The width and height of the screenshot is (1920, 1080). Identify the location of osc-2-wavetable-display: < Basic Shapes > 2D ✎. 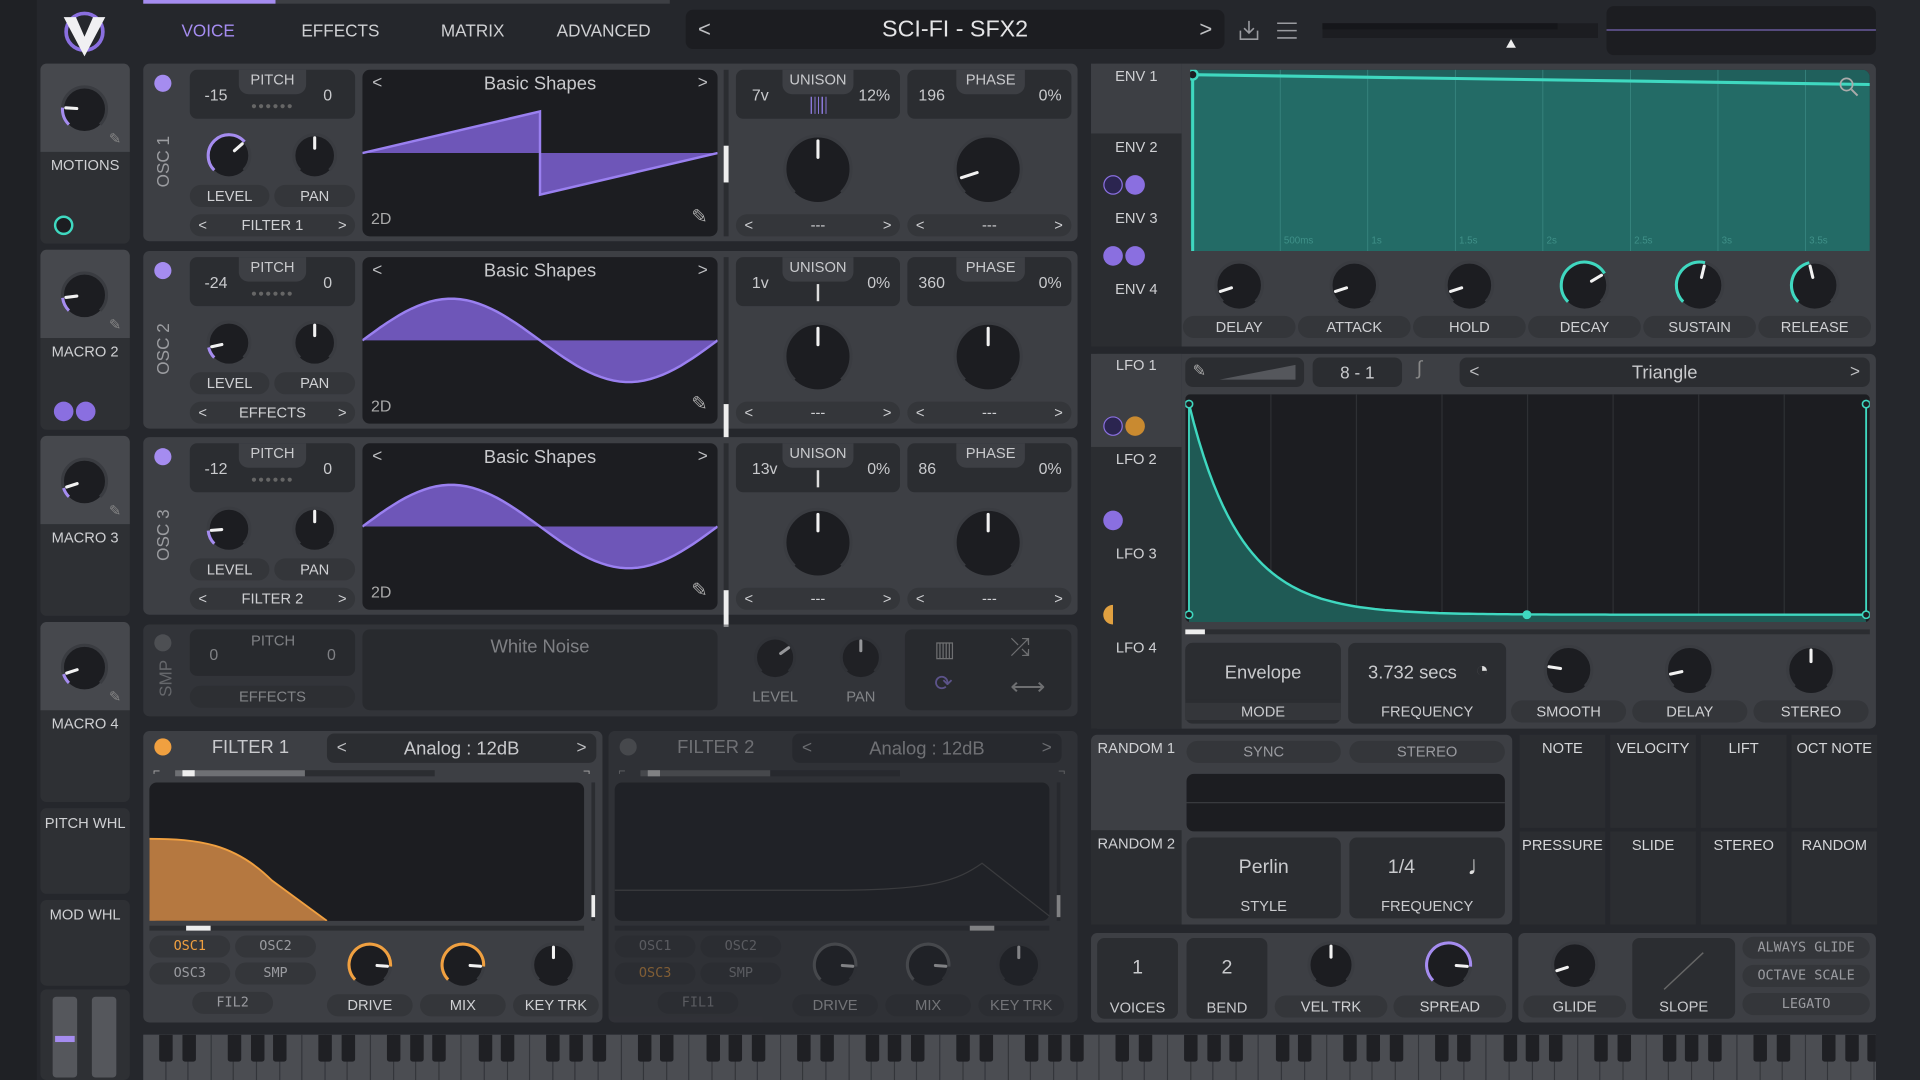
(540, 340).